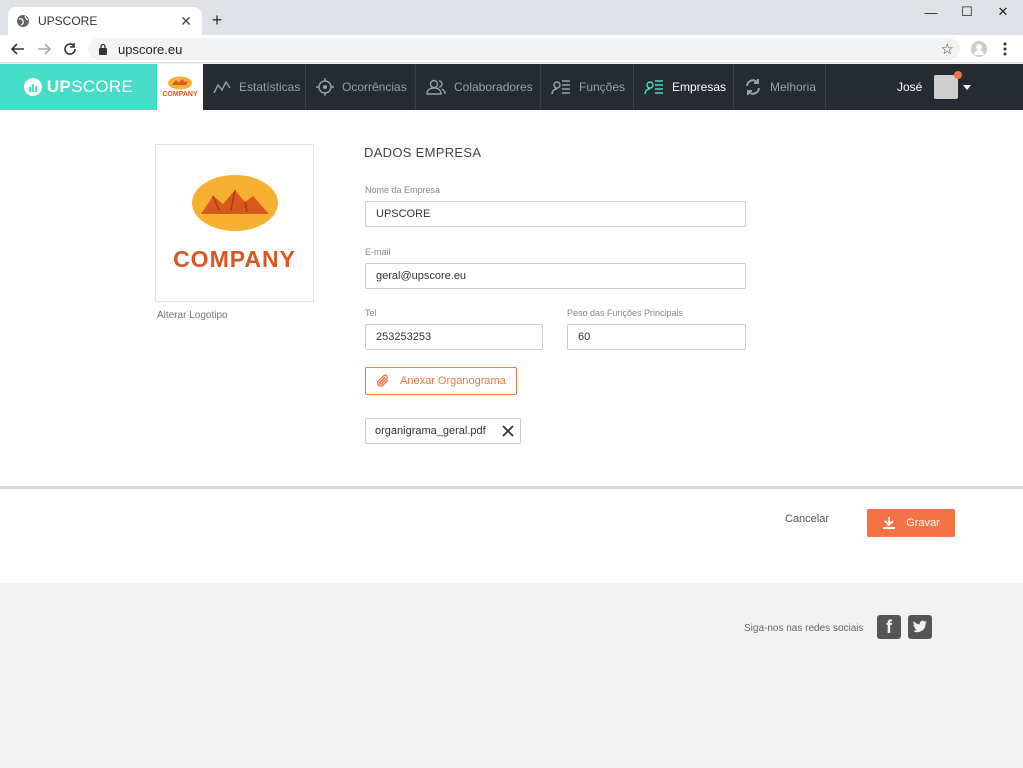 Image resolution: width=1023 pixels, height=768 pixels. I want to click on lock-icon, so click(103, 49).